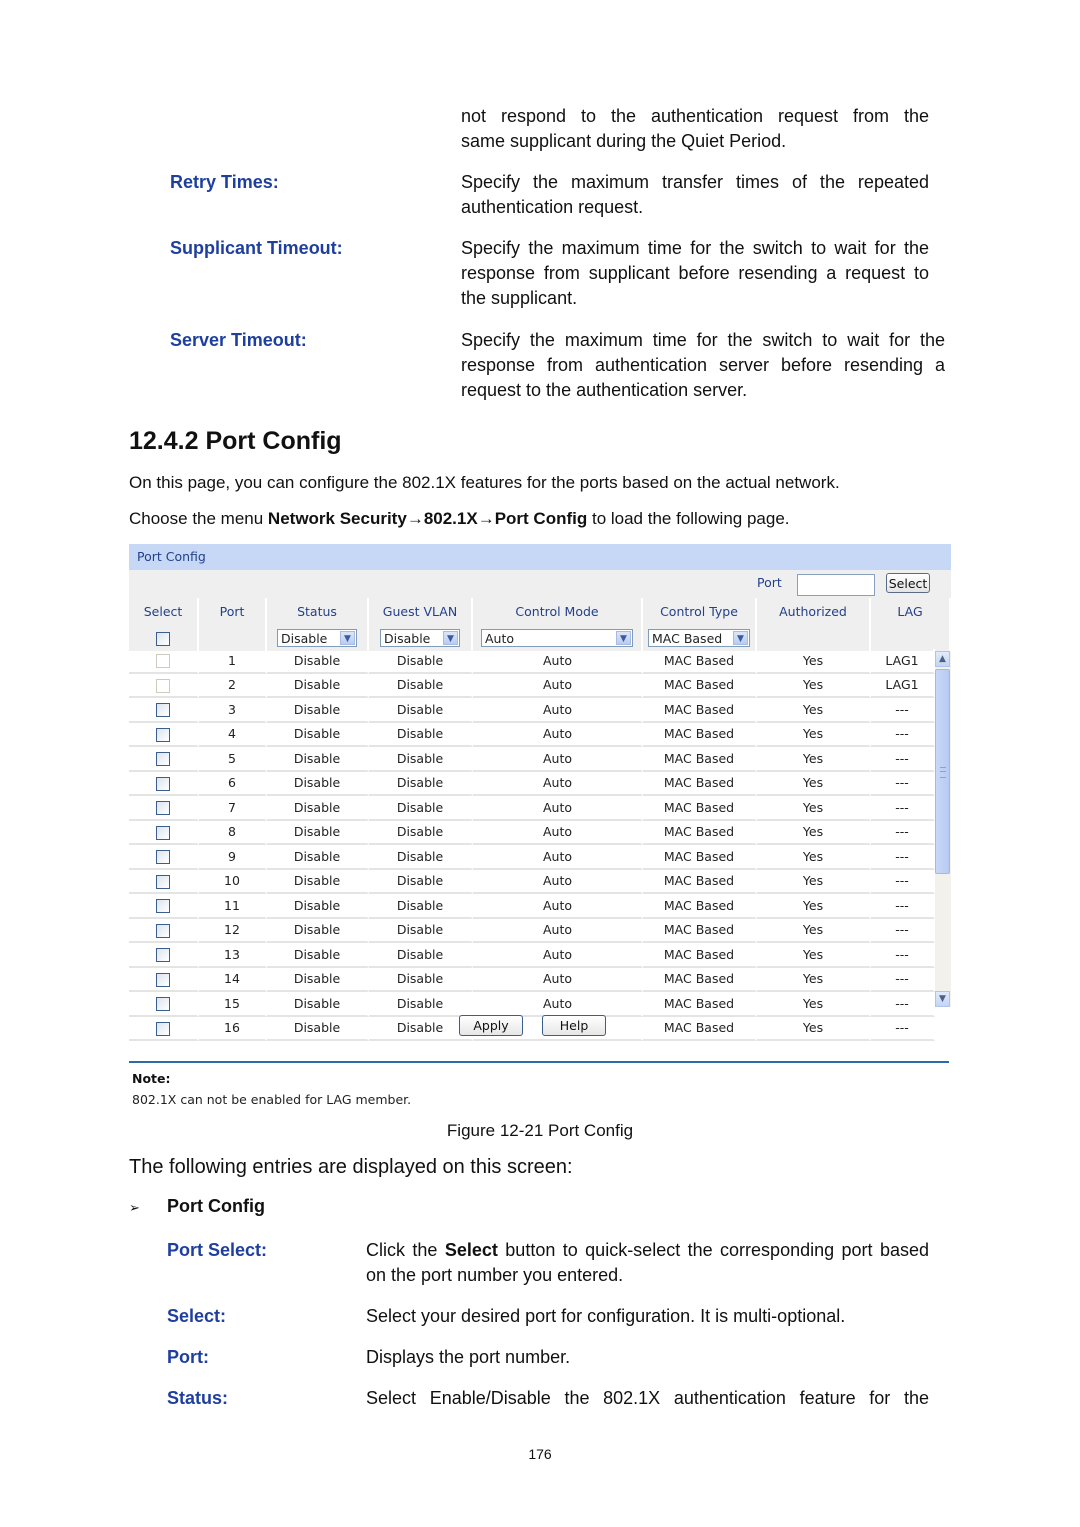 The width and height of the screenshot is (1080, 1527). What do you see at coordinates (574, 1025) in the screenshot?
I see `help-button: Help` at bounding box center [574, 1025].